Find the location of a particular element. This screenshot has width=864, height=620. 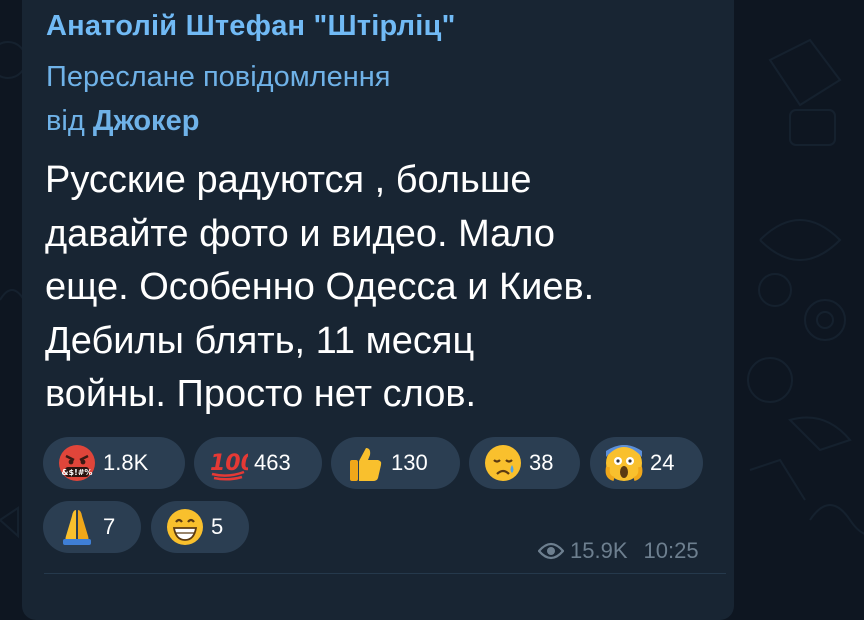

thumbs-up-icon is located at coordinates (366, 464).